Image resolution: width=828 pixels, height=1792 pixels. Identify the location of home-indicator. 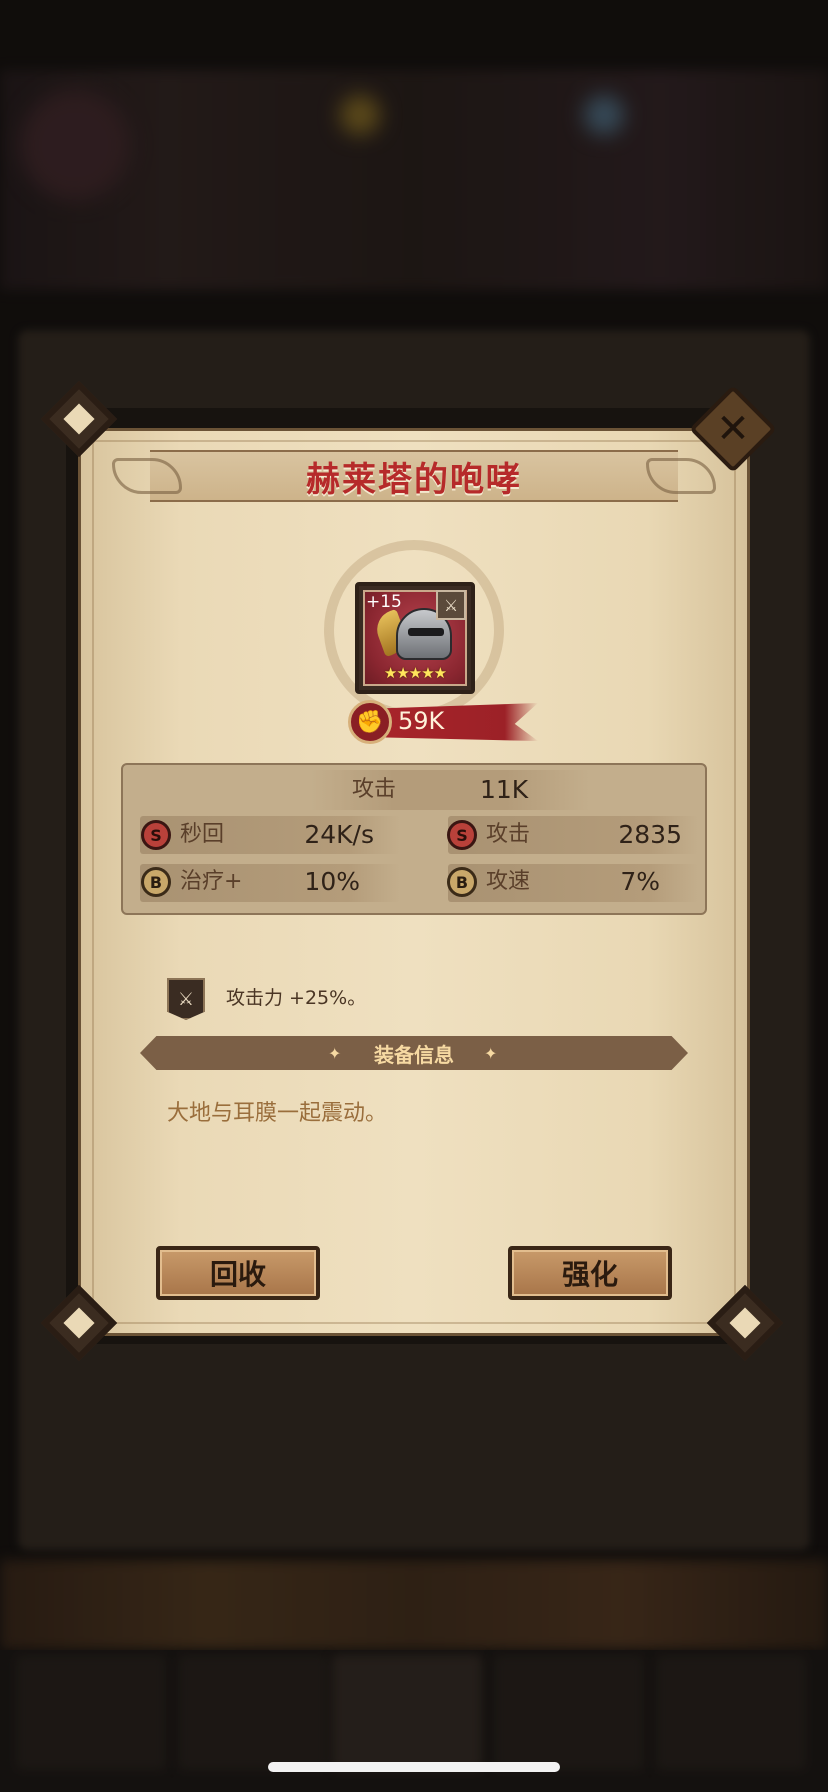
(414, 1767).